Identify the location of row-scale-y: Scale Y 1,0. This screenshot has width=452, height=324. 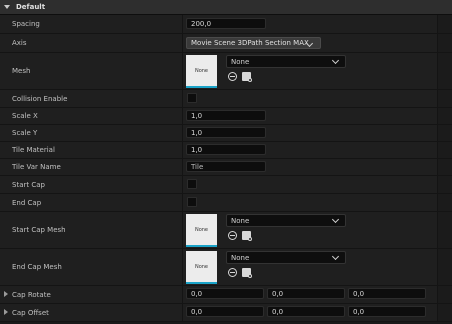
(226, 133).